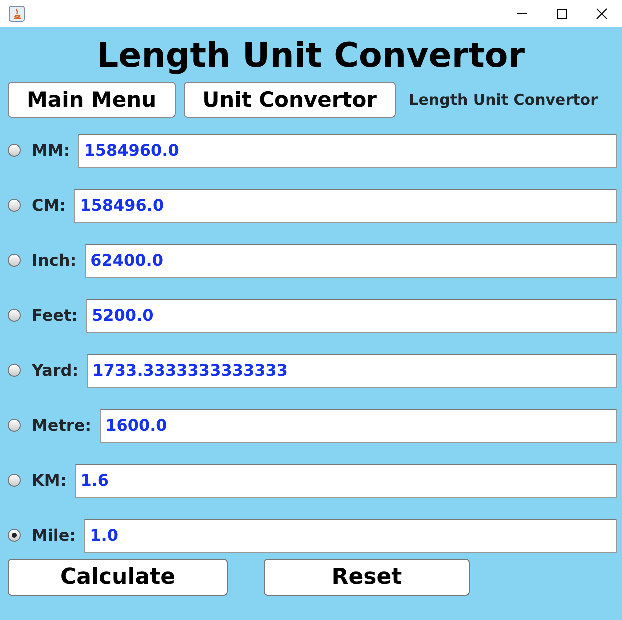  I want to click on action-button: Reset, so click(367, 577).